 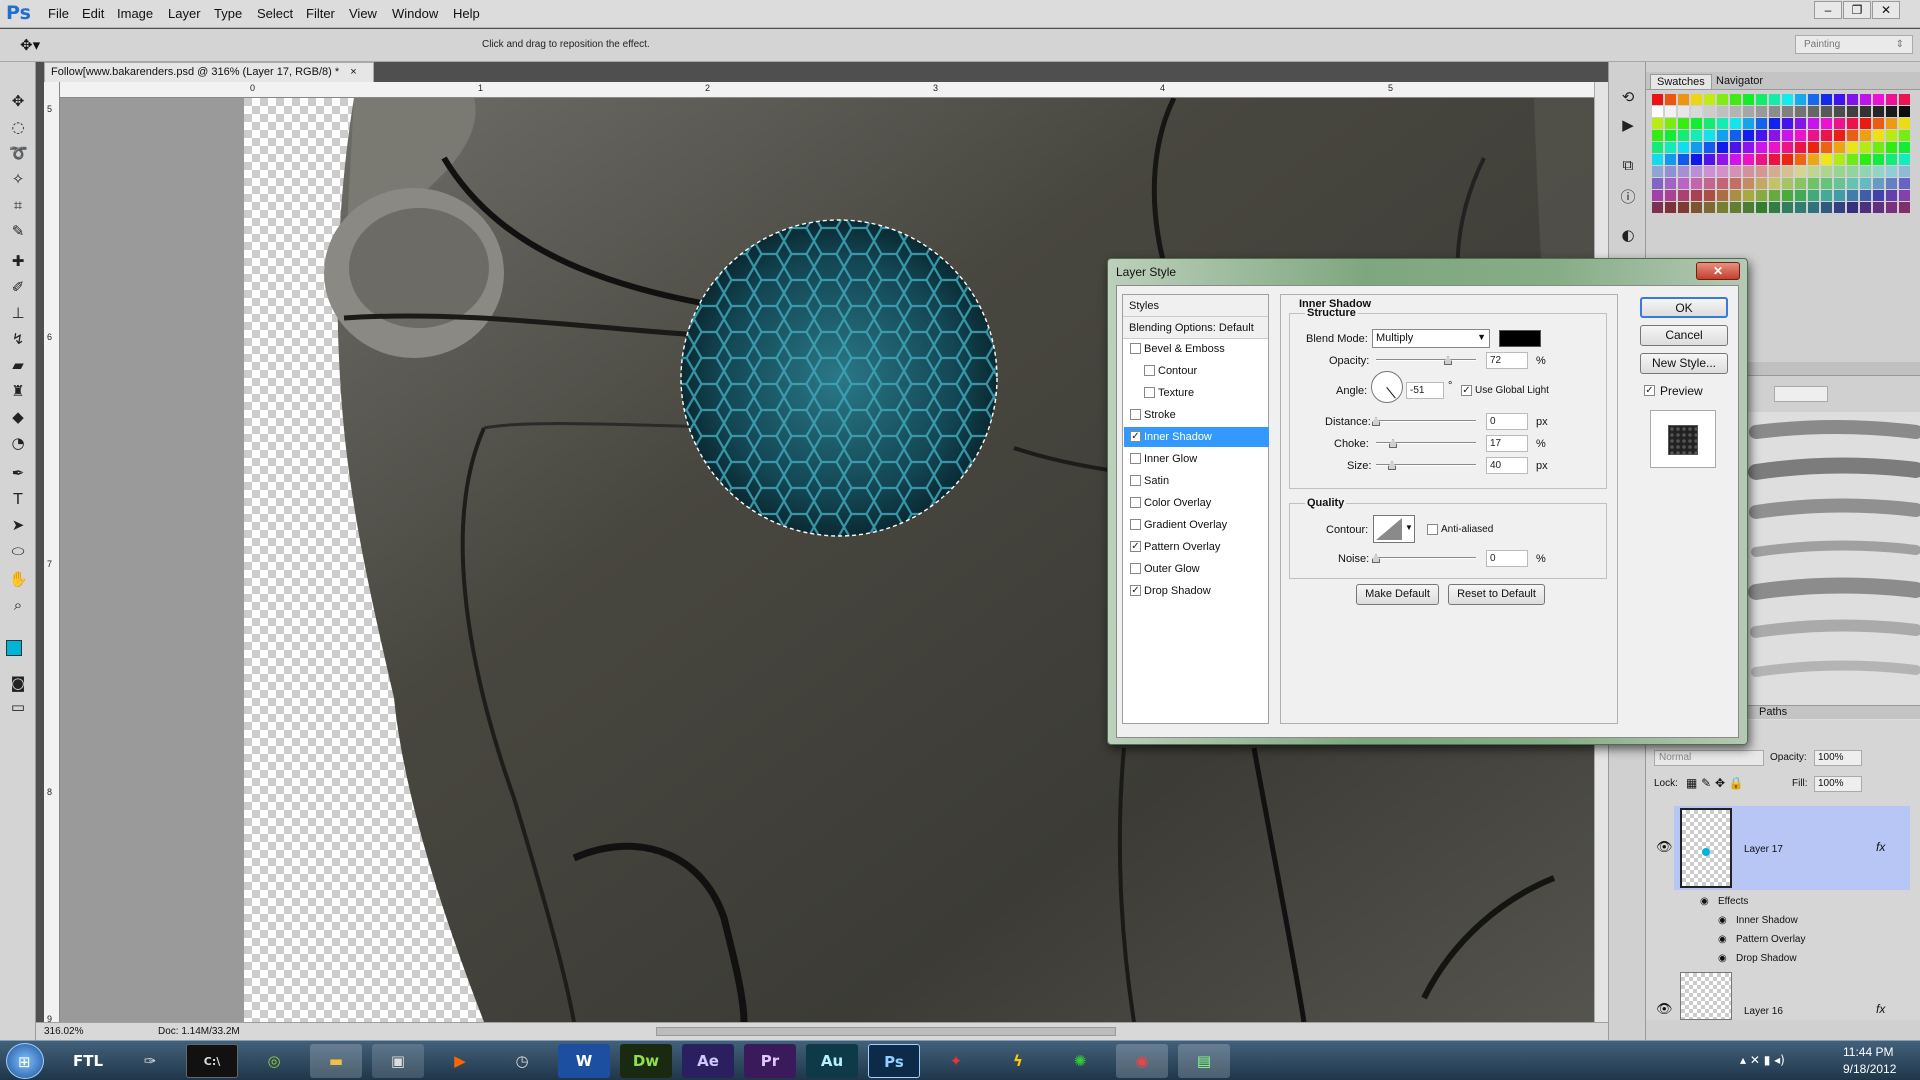 What do you see at coordinates (18, 499) in the screenshot?
I see `type-icon: T` at bounding box center [18, 499].